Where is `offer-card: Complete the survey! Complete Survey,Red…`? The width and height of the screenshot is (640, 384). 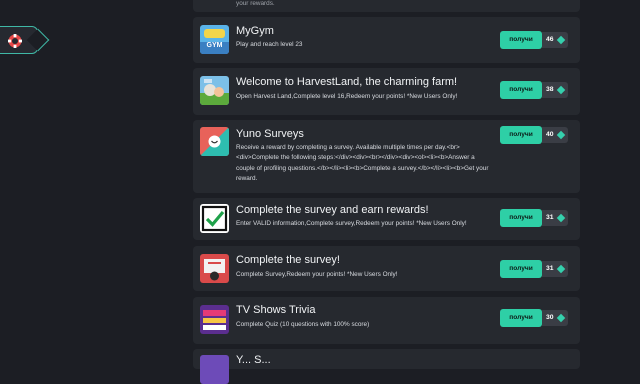
offer-card: Complete the survey! Complete Survey,Red… is located at coordinates (386, 268).